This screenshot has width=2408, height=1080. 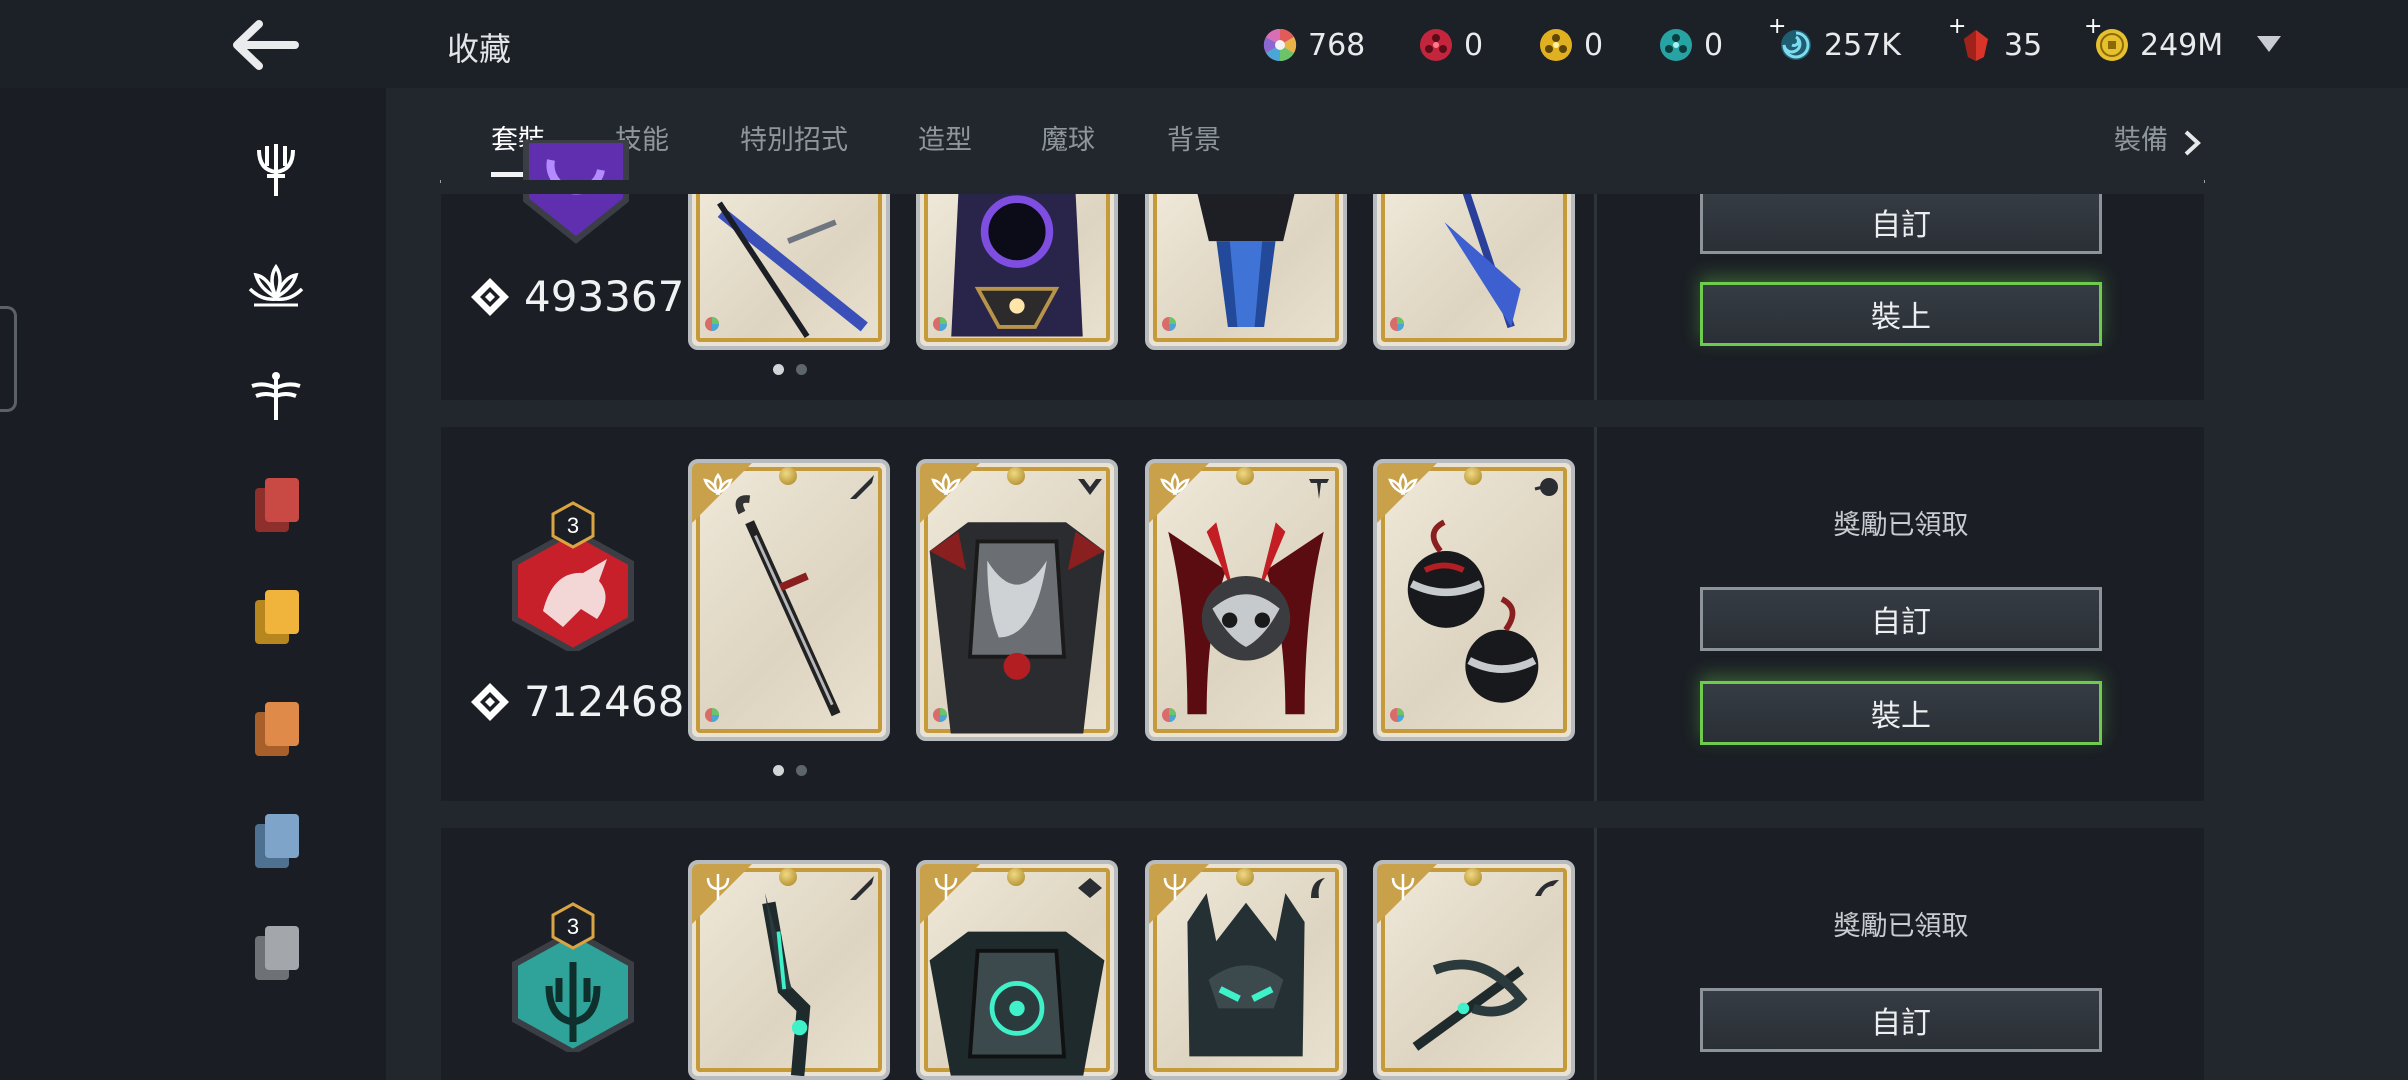 I want to click on score-value: 493367, so click(x=604, y=296).